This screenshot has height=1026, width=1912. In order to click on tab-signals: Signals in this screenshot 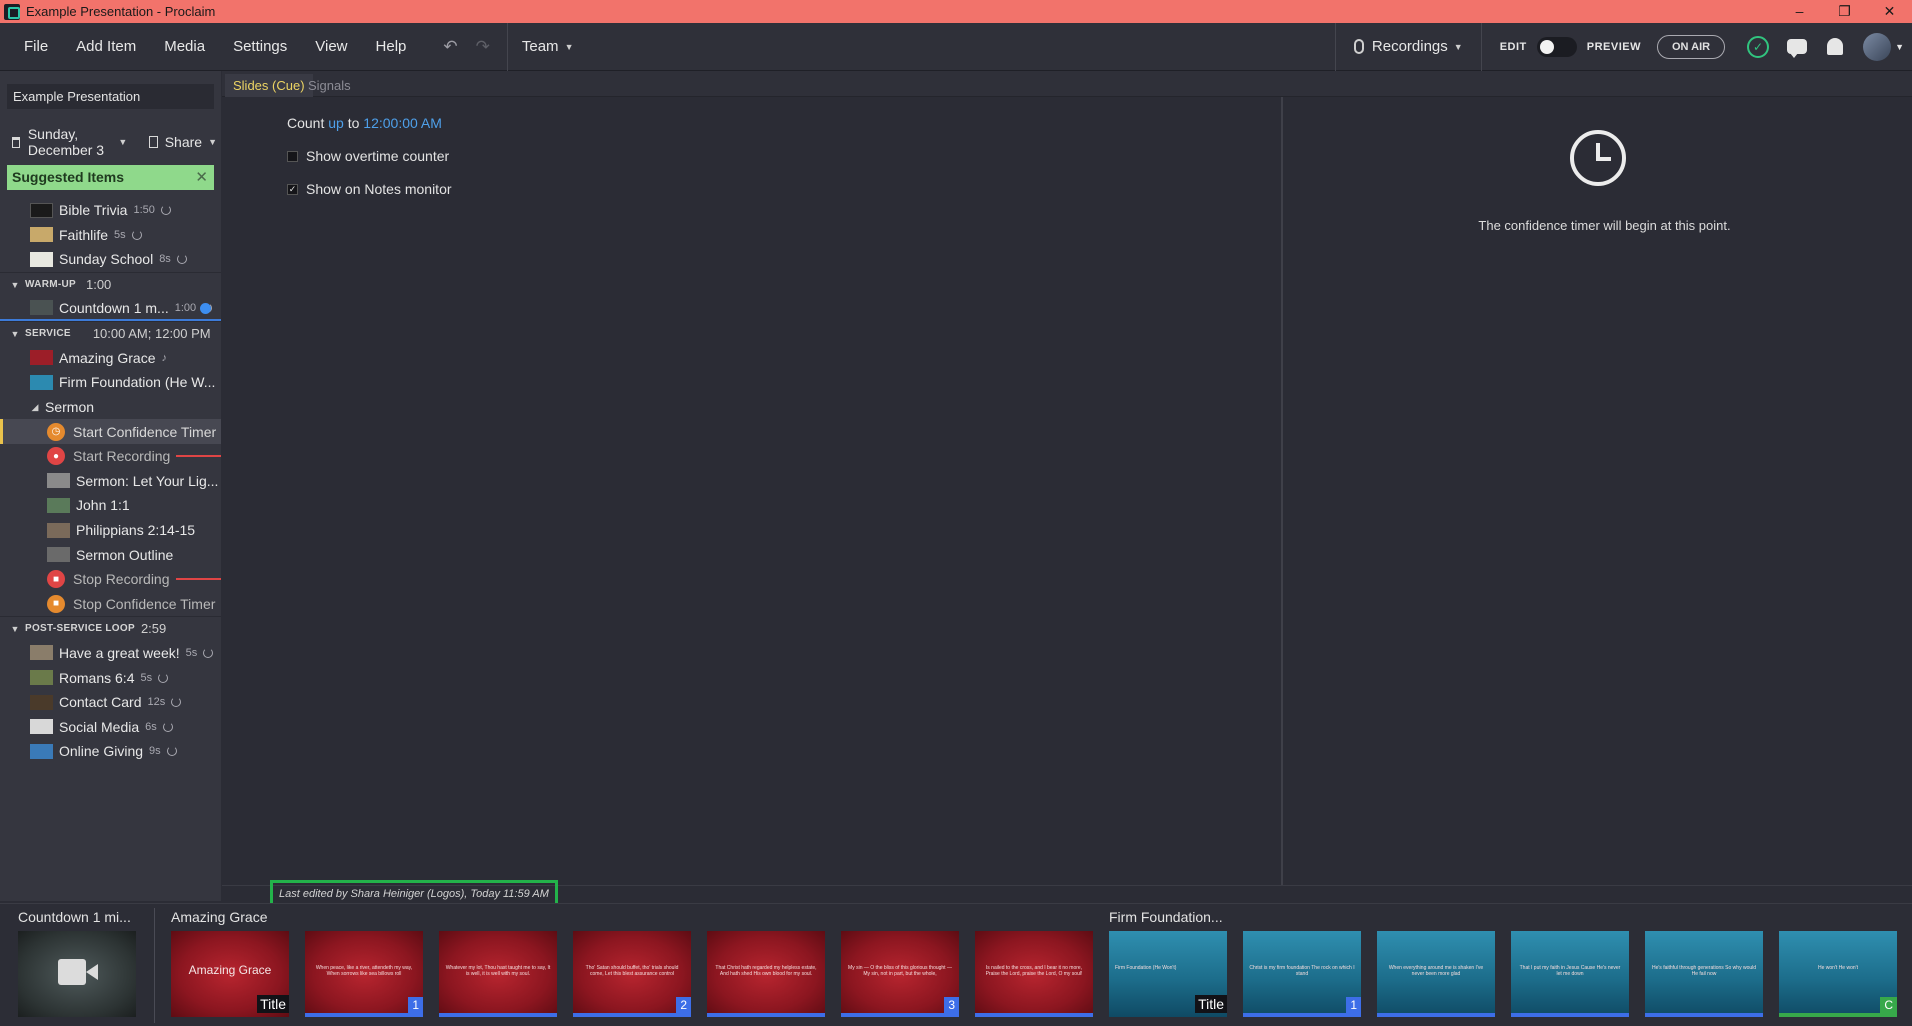, I will do `click(329, 85)`.